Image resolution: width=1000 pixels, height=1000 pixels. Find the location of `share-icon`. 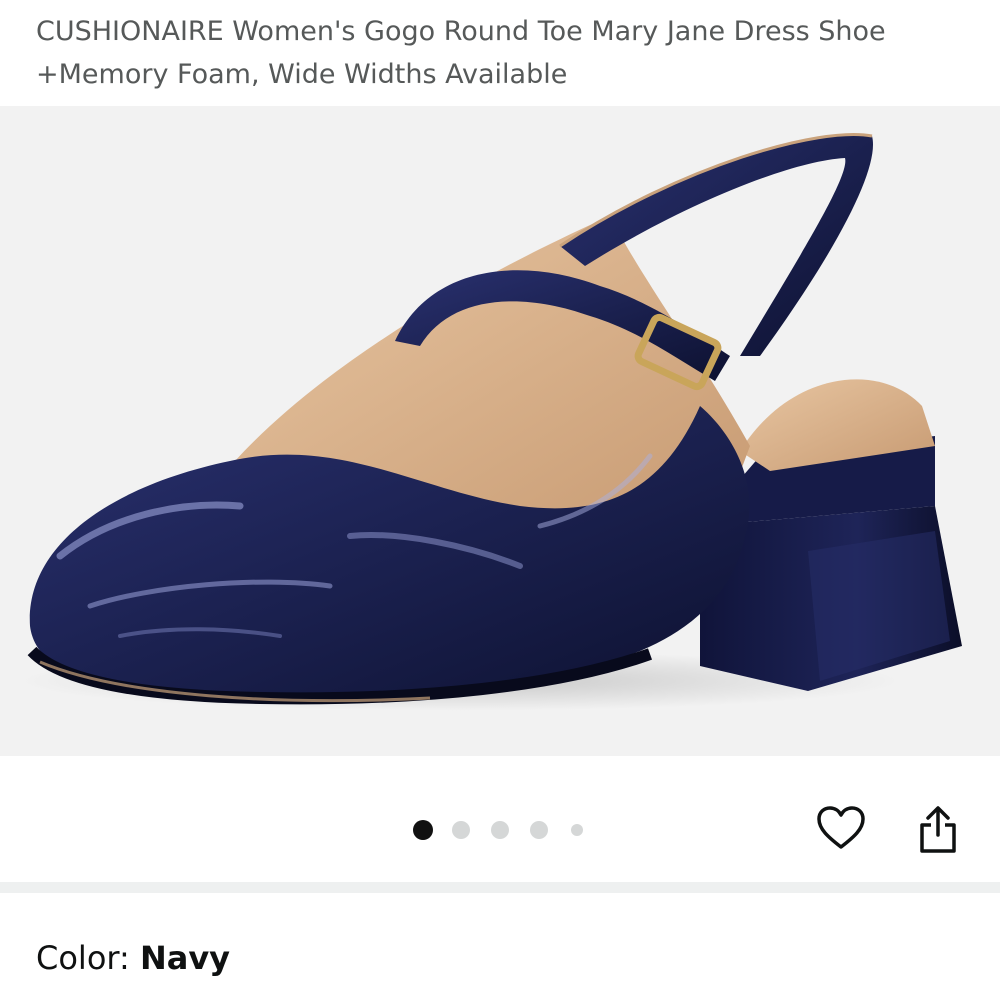

share-icon is located at coordinates (938, 829).